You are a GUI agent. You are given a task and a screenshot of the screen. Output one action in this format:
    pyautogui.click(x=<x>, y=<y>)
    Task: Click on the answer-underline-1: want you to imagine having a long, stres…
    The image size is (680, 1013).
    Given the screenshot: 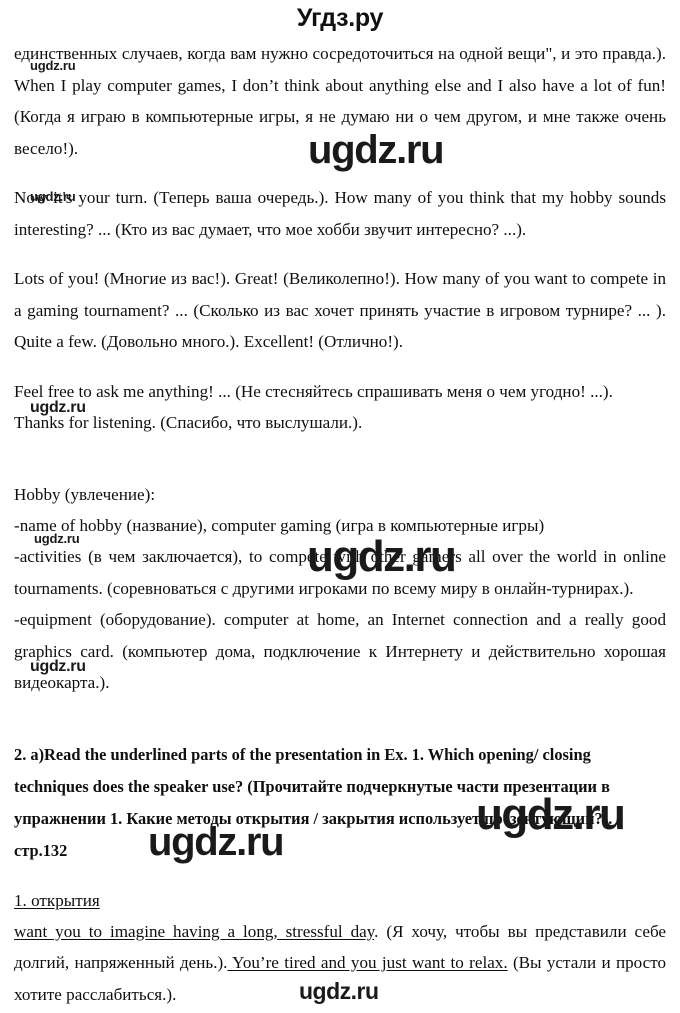 What is the action you would take?
    pyautogui.click(x=194, y=931)
    